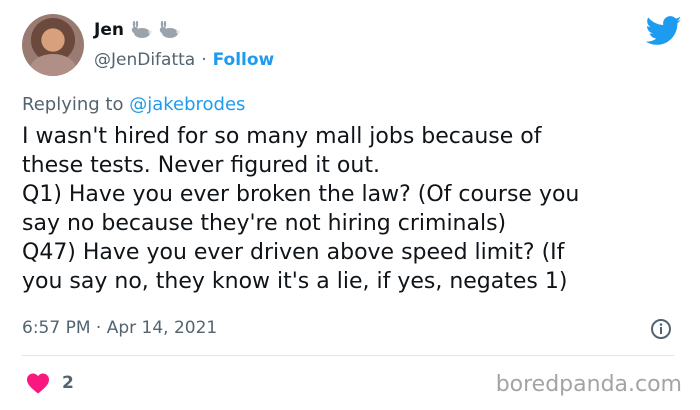  I want to click on avatar, so click(53, 45).